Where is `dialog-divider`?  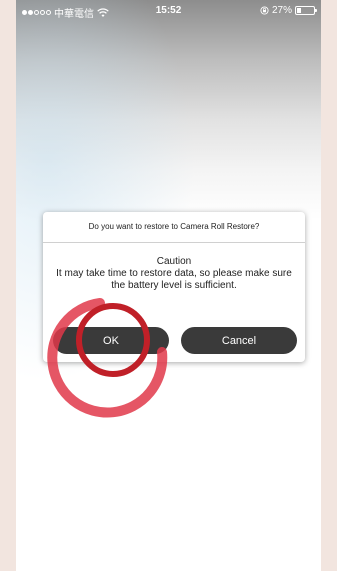 dialog-divider is located at coordinates (174, 242).